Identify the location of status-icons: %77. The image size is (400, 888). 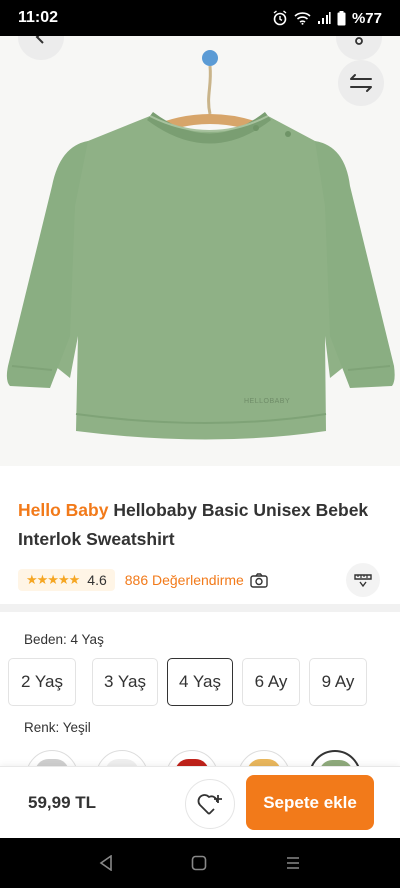
(327, 18).